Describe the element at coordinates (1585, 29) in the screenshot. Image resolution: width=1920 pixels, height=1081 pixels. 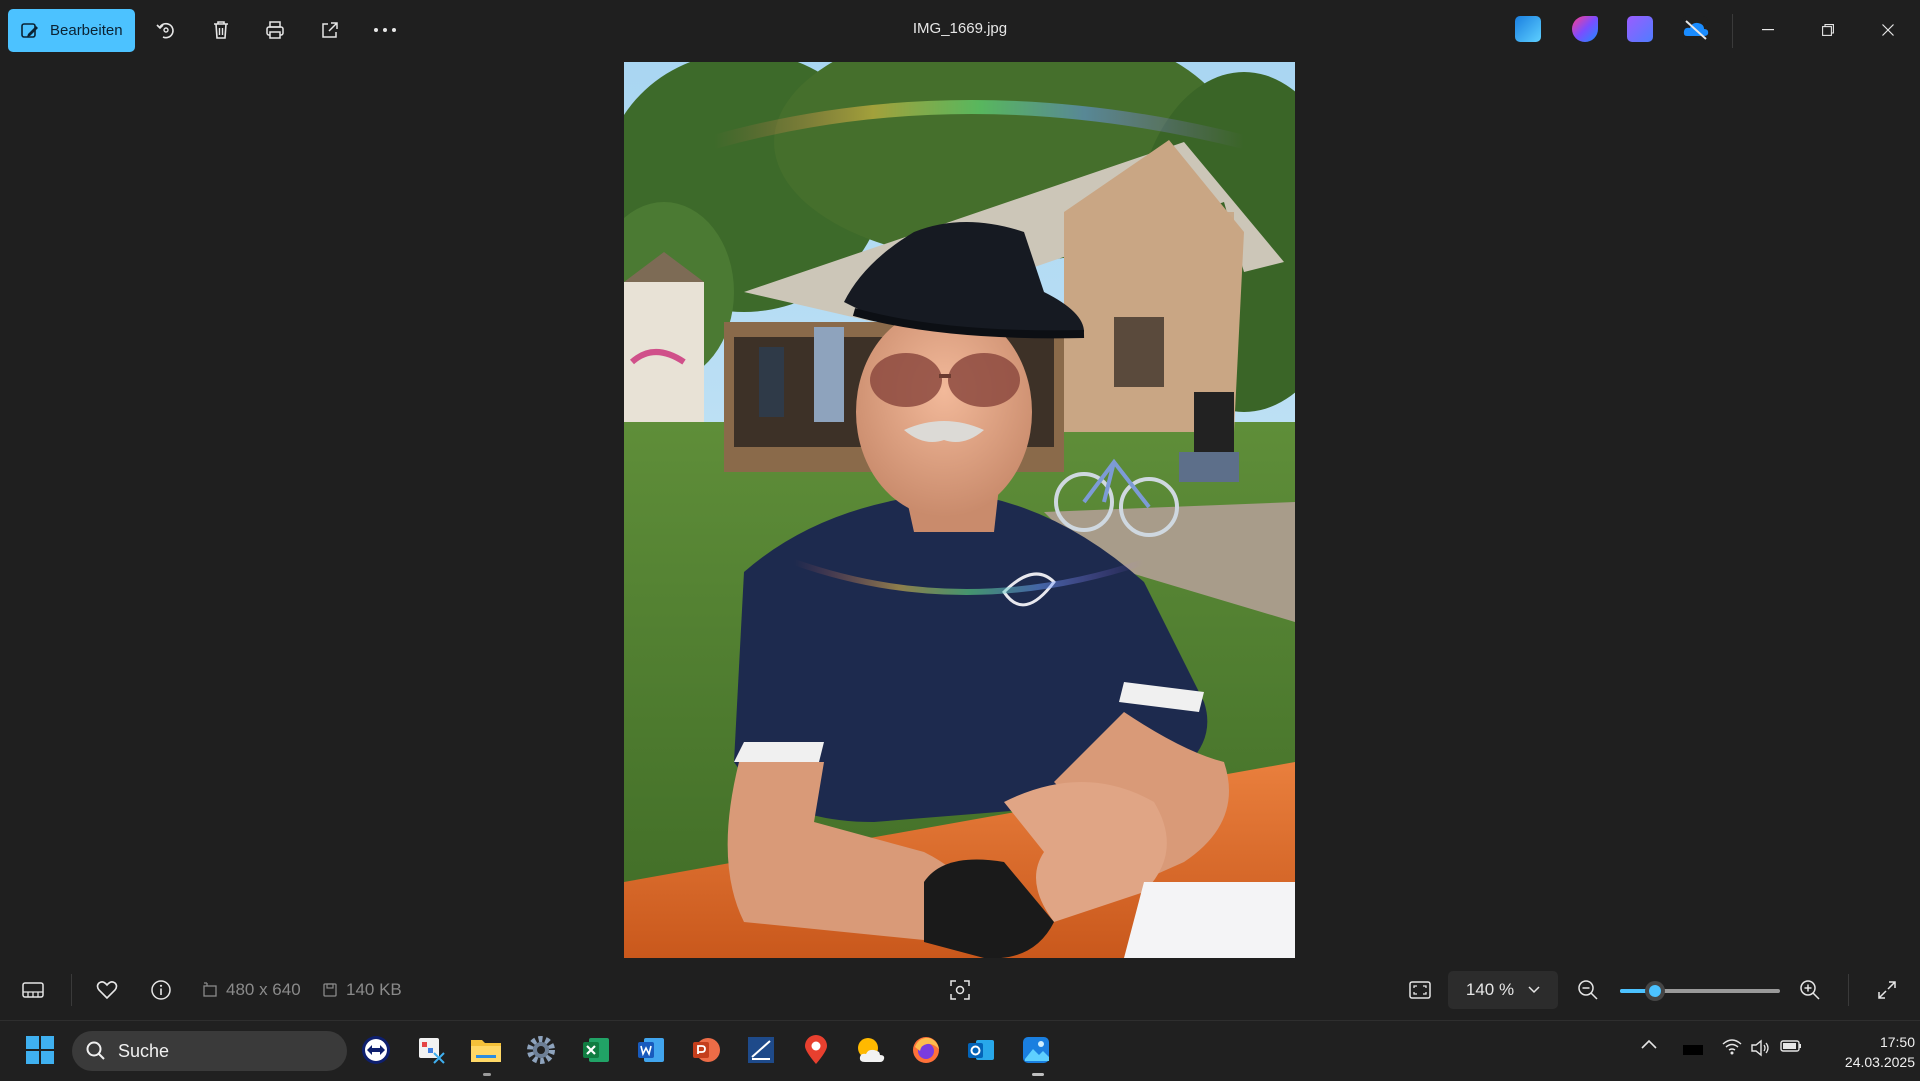
I see `copilot-icon` at that location.